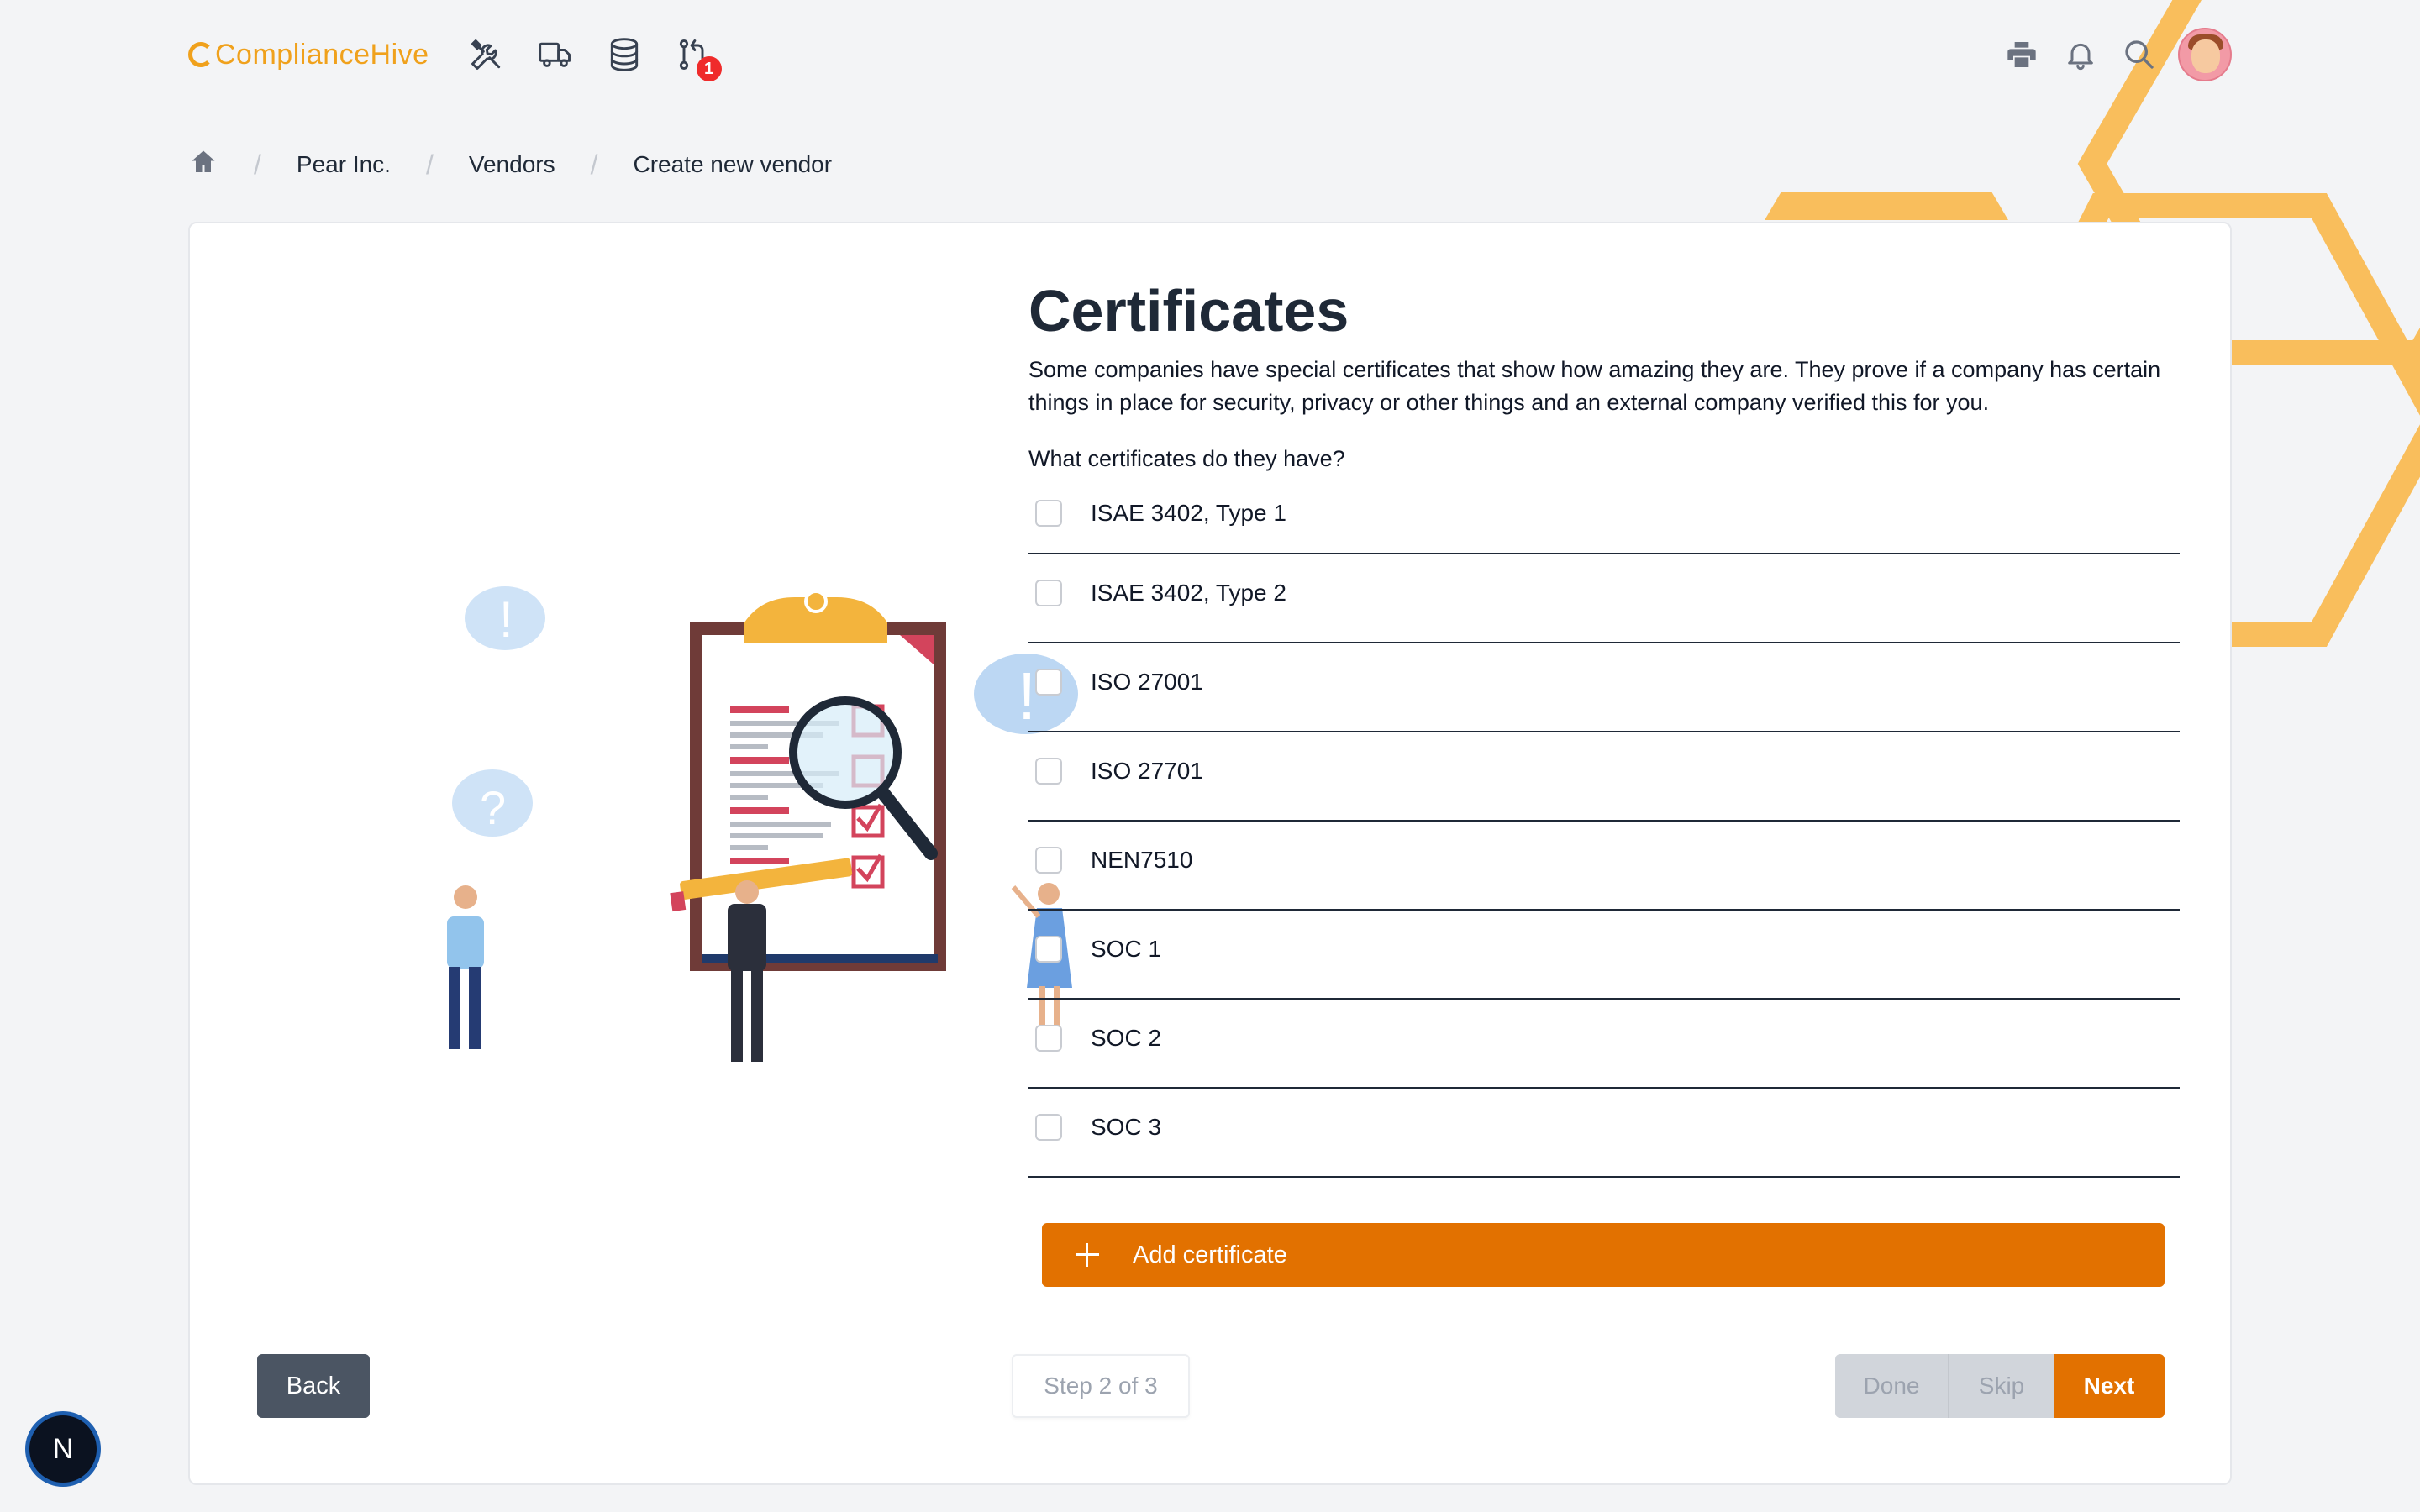 The image size is (2420, 1512). What do you see at coordinates (1604, 598) in the screenshot?
I see `certificate-option-isae-3402-type-2: ISAE 3402, Type 2` at bounding box center [1604, 598].